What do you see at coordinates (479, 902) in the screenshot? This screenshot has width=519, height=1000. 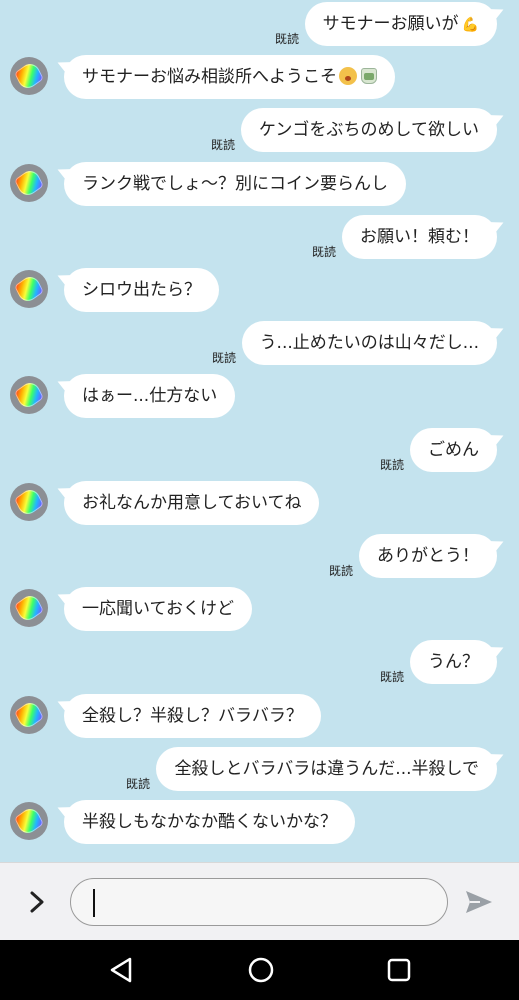 I see `send-icon` at bounding box center [479, 902].